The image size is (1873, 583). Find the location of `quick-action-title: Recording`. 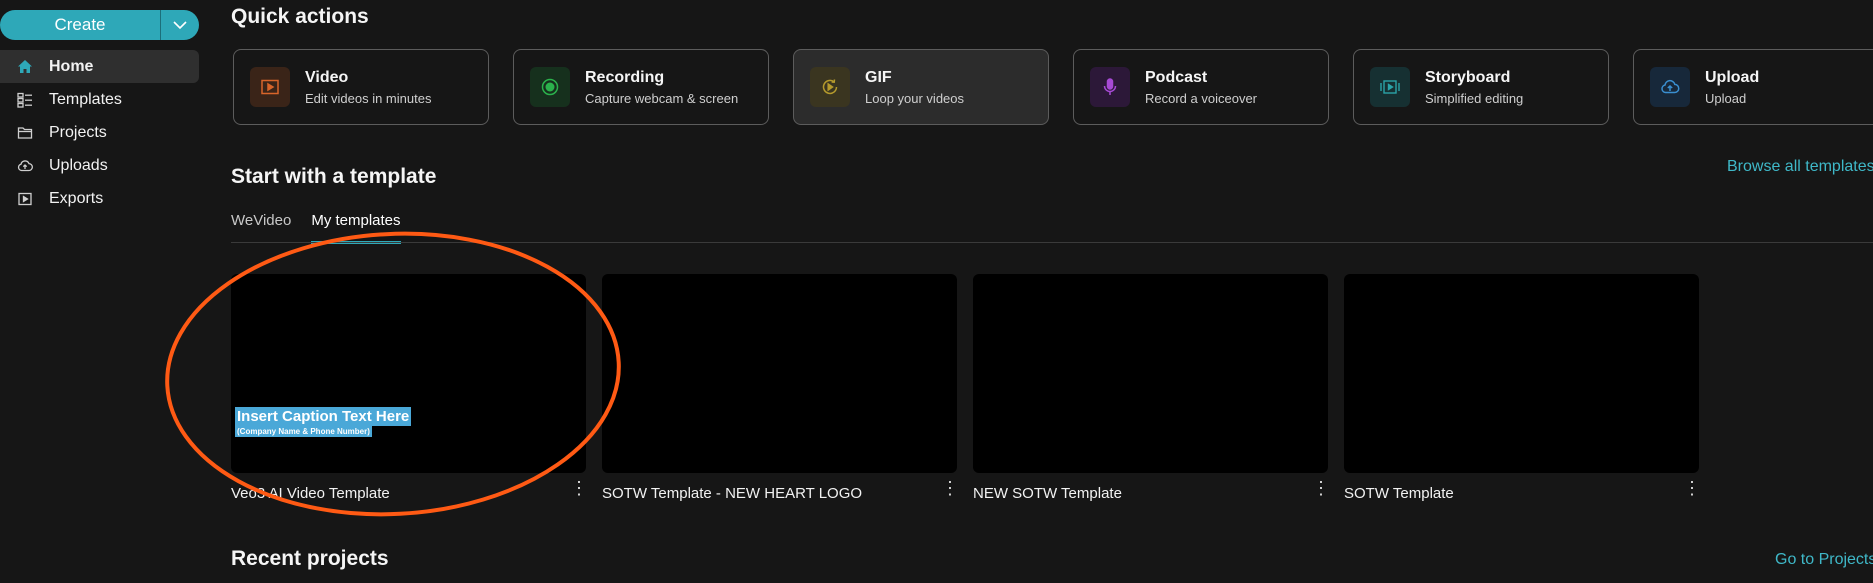

quick-action-title: Recording is located at coordinates (625, 77).